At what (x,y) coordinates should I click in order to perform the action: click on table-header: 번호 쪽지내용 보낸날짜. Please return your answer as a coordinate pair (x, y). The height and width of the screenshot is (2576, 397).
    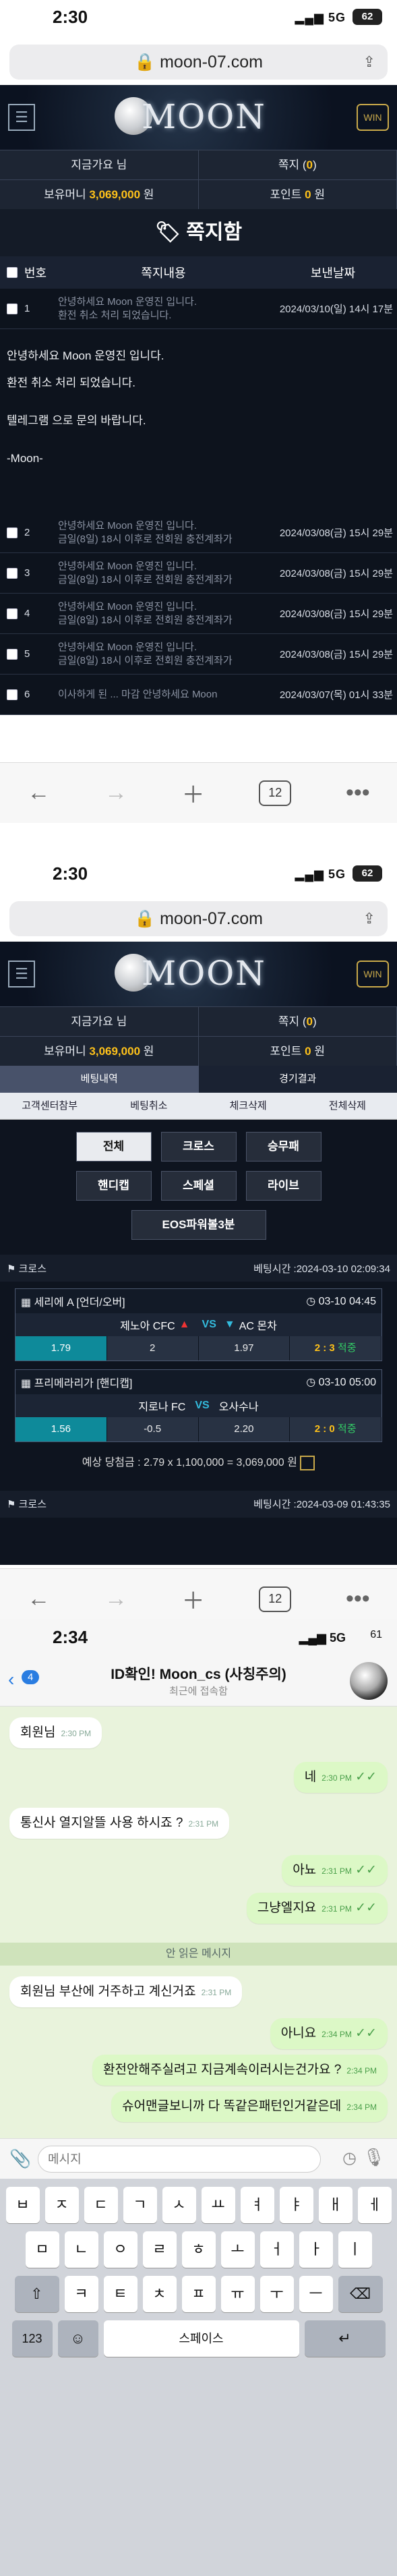
    Looking at the image, I should click on (198, 272).